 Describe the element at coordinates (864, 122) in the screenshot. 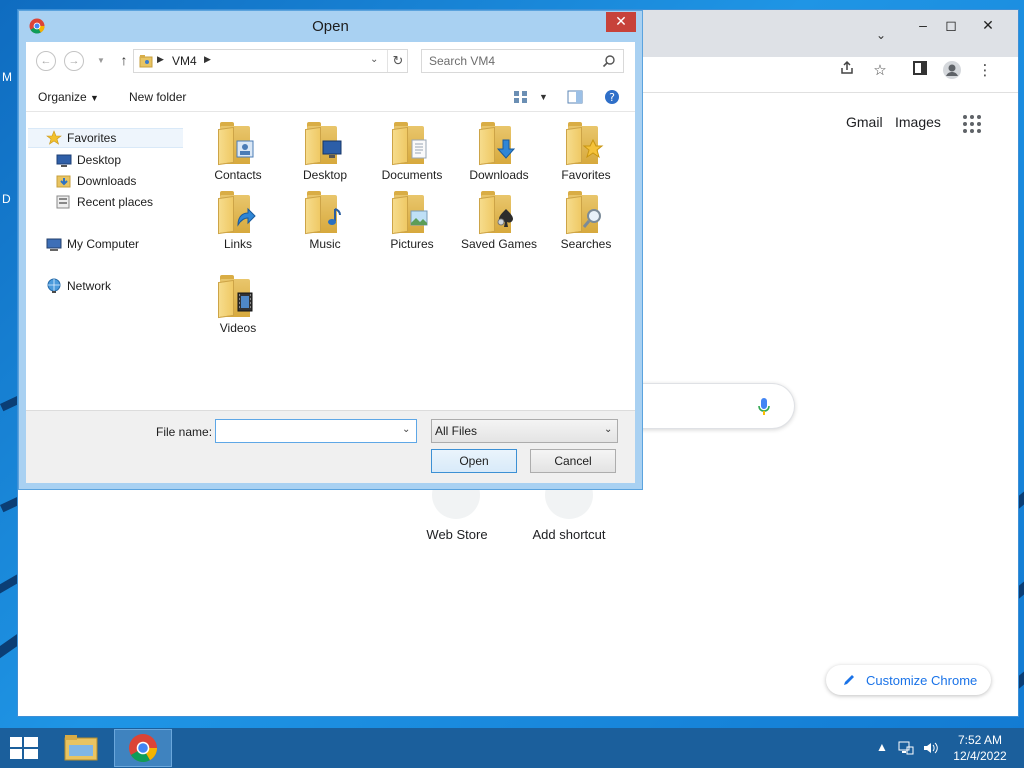

I see `gmail-link: Gmail` at that location.